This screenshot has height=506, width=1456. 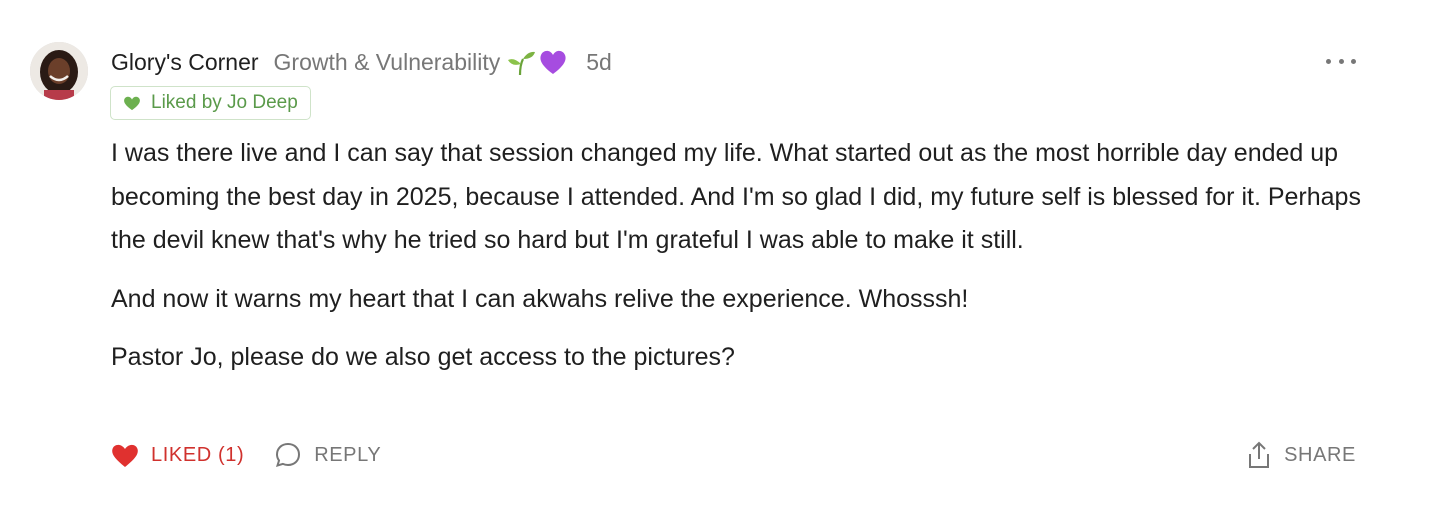 What do you see at coordinates (198, 454) in the screenshot?
I see `like-label: LIKED (1)` at bounding box center [198, 454].